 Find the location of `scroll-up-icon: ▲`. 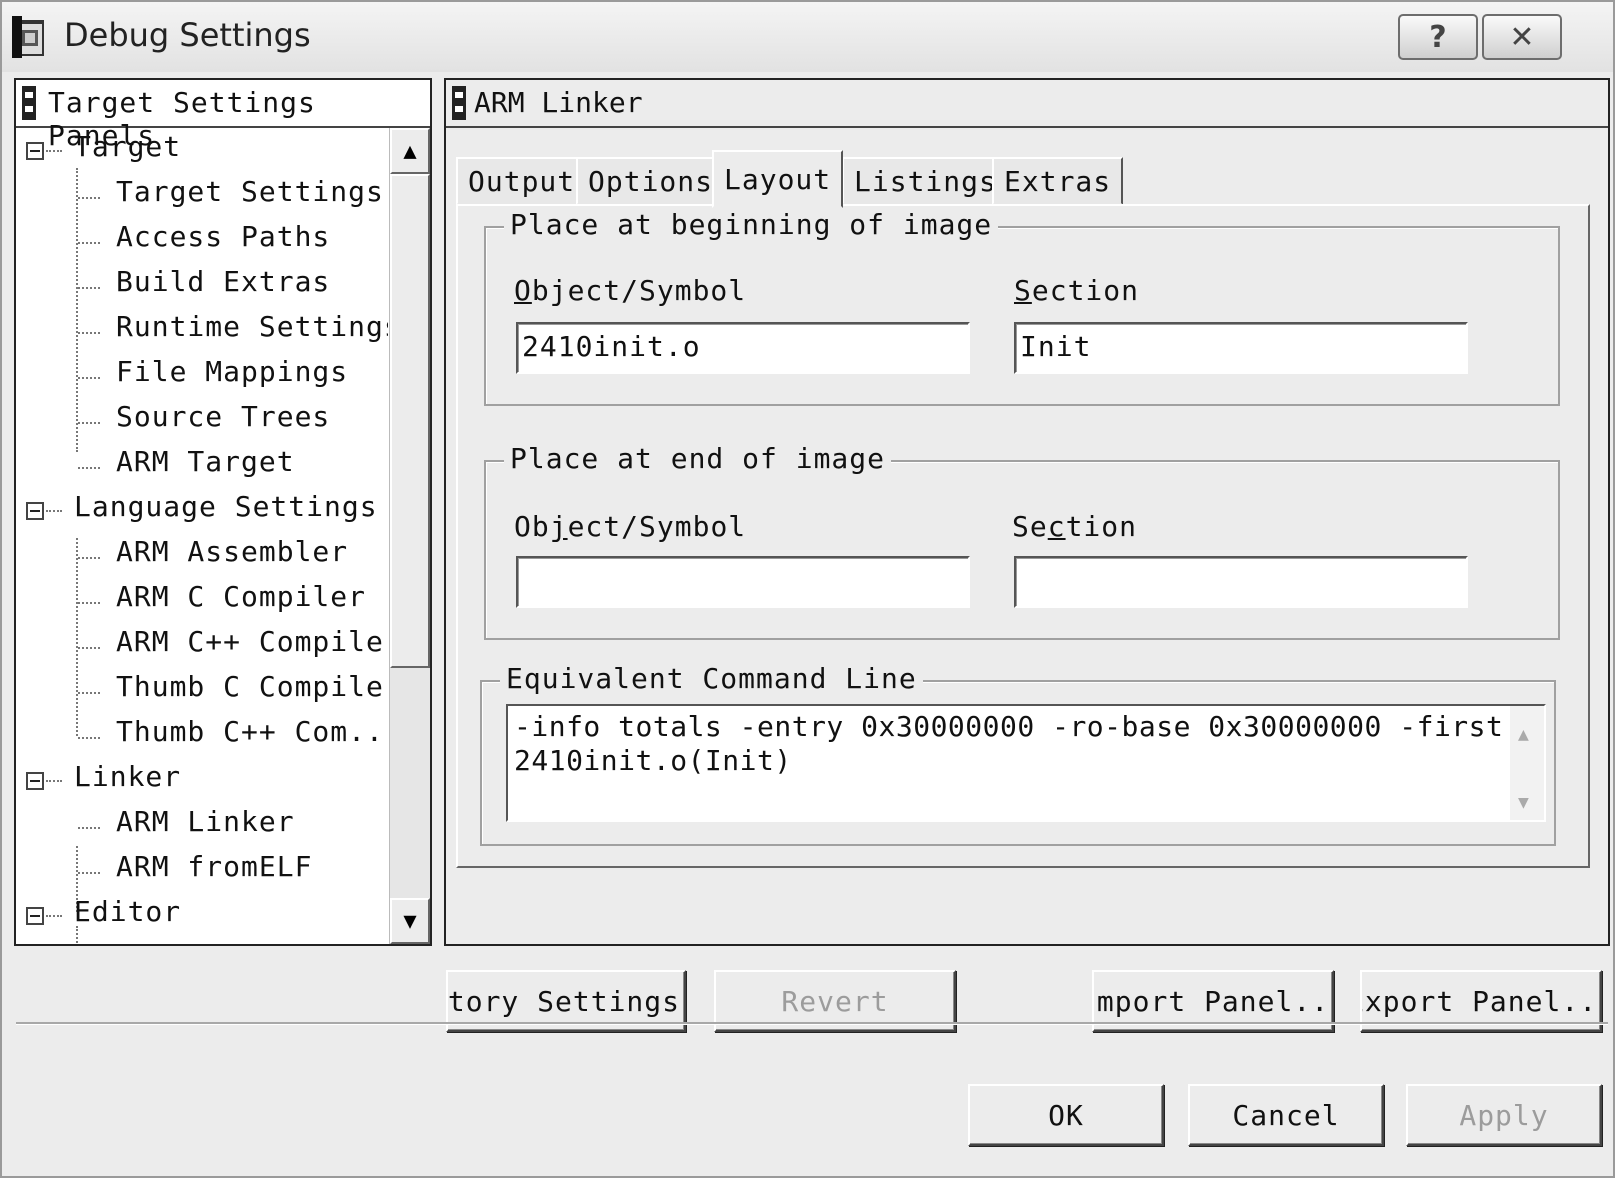

scroll-up-icon: ▲ is located at coordinates (1523, 735).